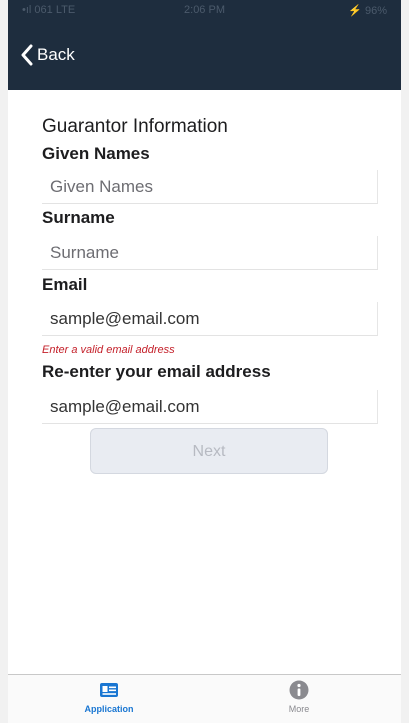 This screenshot has height=723, width=409. Describe the element at coordinates (109, 700) in the screenshot. I see `tab-application: Application` at that location.